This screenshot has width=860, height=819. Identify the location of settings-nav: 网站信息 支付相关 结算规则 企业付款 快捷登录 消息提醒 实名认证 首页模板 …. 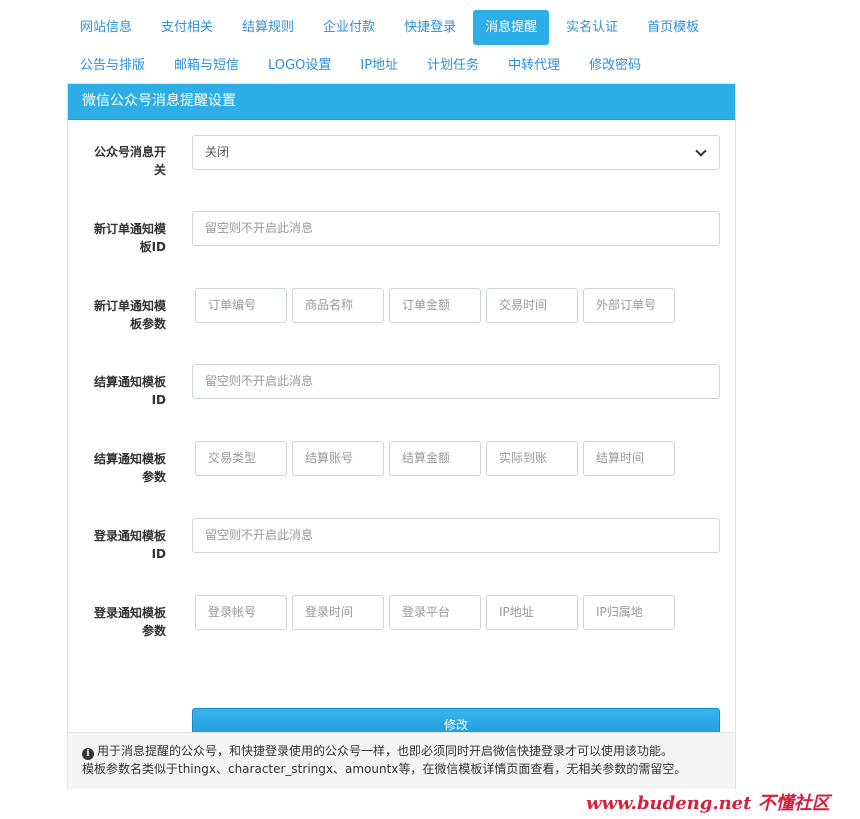
(403, 48).